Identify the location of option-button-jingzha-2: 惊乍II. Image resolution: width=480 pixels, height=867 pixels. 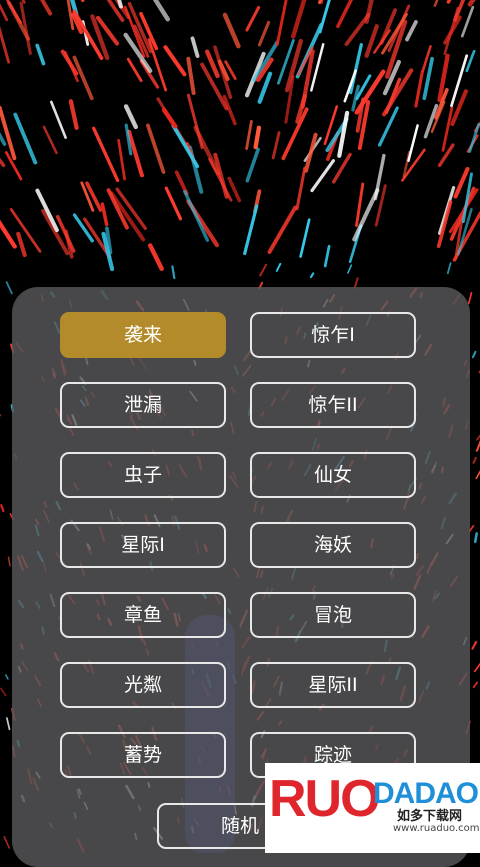
(333, 405).